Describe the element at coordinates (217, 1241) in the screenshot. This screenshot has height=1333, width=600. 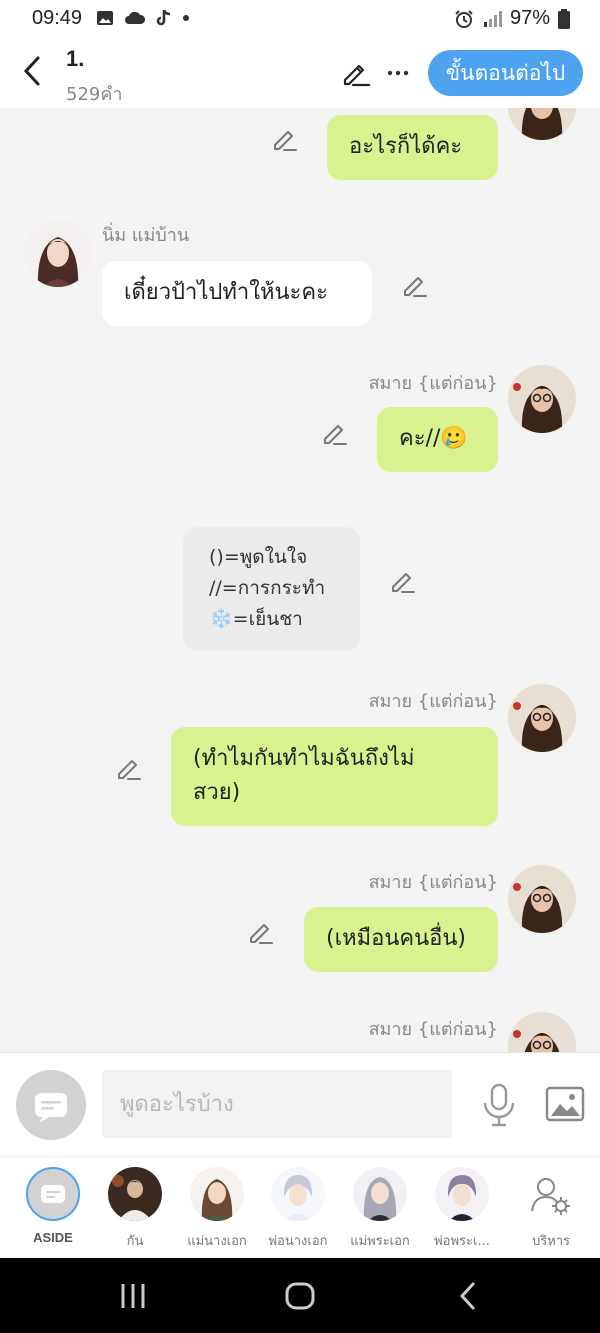
I see `character-label: แม่นางเอก` at that location.